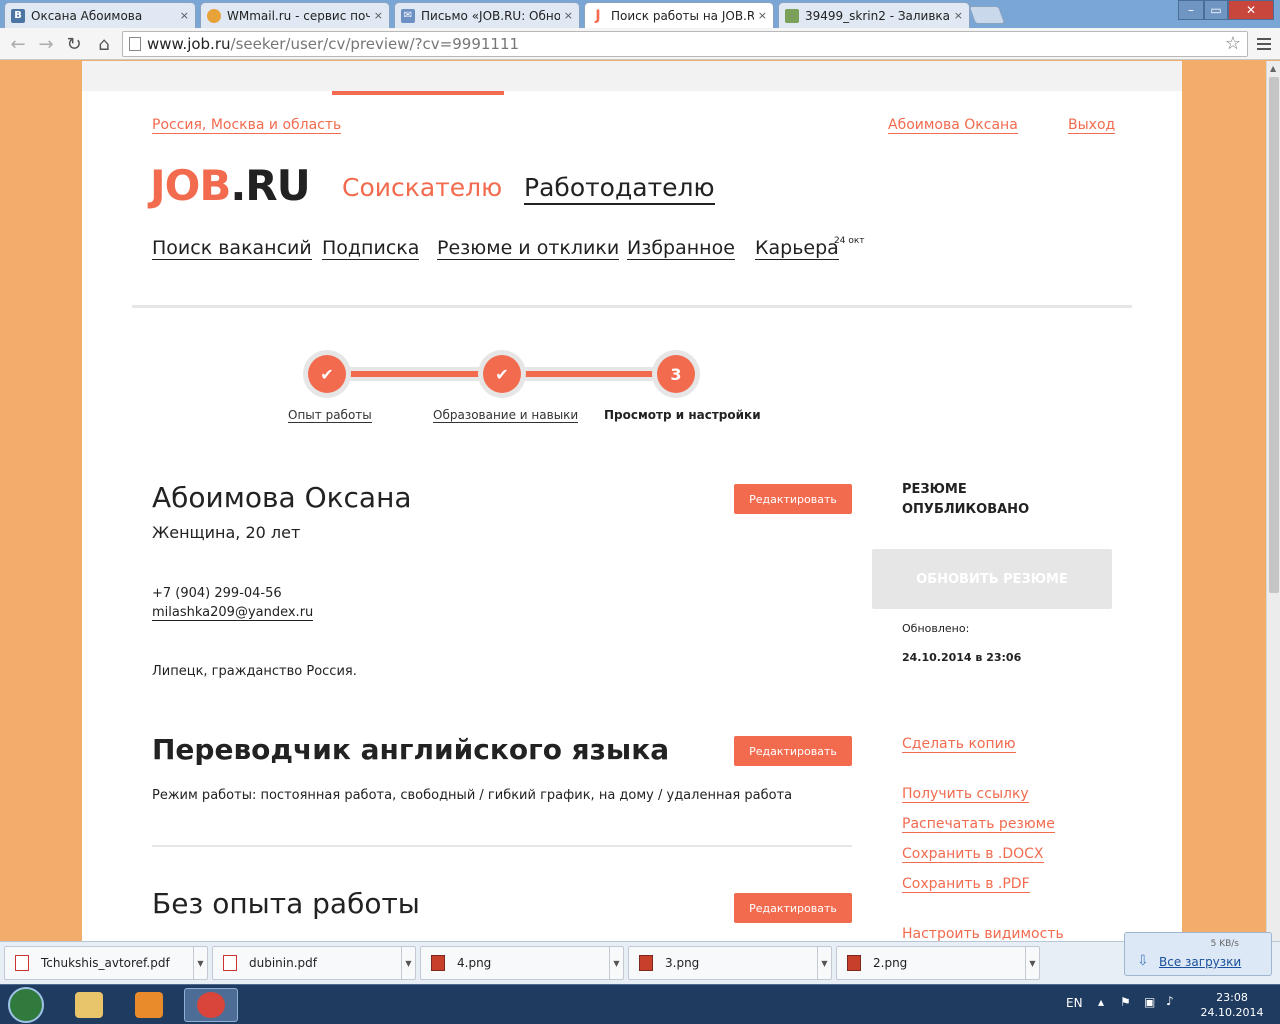  Describe the element at coordinates (849, 241) in the screenshot. I see `career-date-badge: 24 окт` at that location.